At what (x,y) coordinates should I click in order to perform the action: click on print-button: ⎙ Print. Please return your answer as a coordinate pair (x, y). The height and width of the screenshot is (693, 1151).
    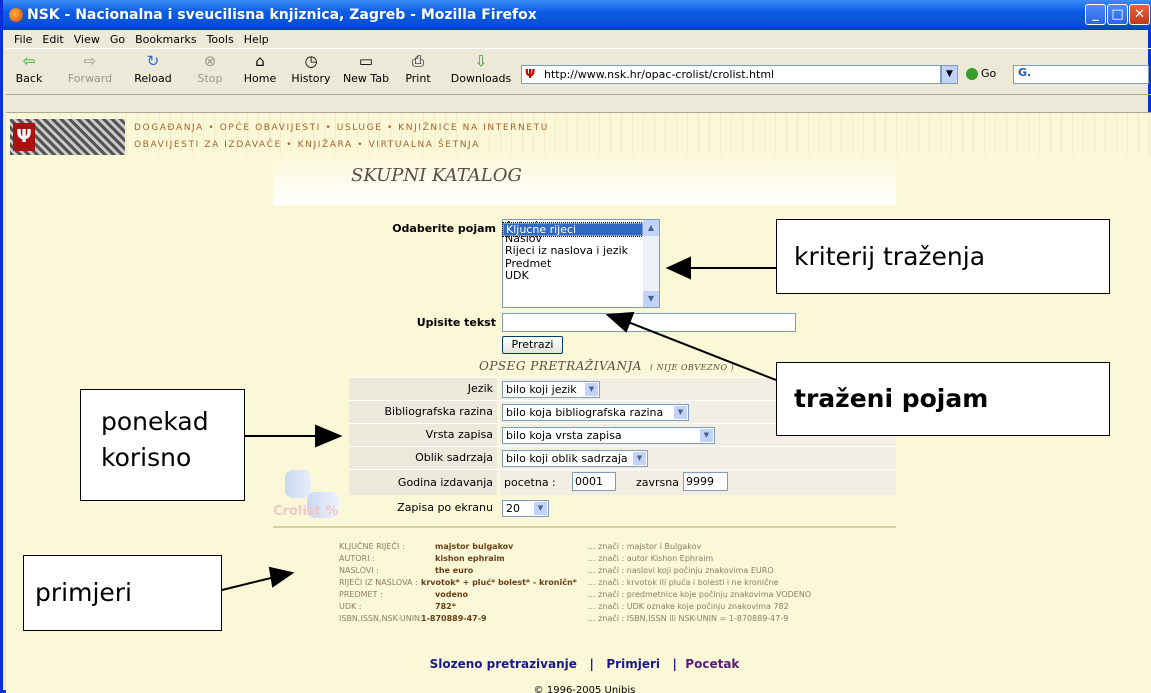
    Looking at the image, I should click on (418, 69).